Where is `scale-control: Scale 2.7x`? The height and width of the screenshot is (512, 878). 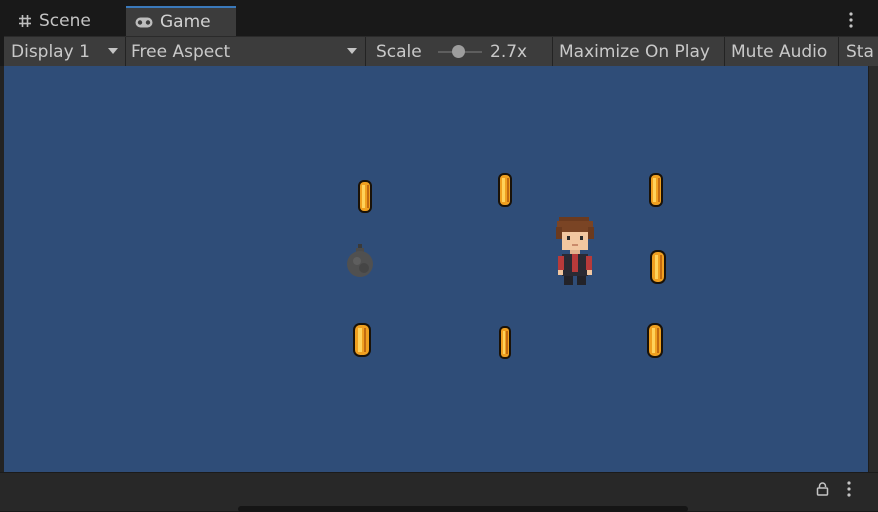 scale-control: Scale 2.7x is located at coordinates (459, 51).